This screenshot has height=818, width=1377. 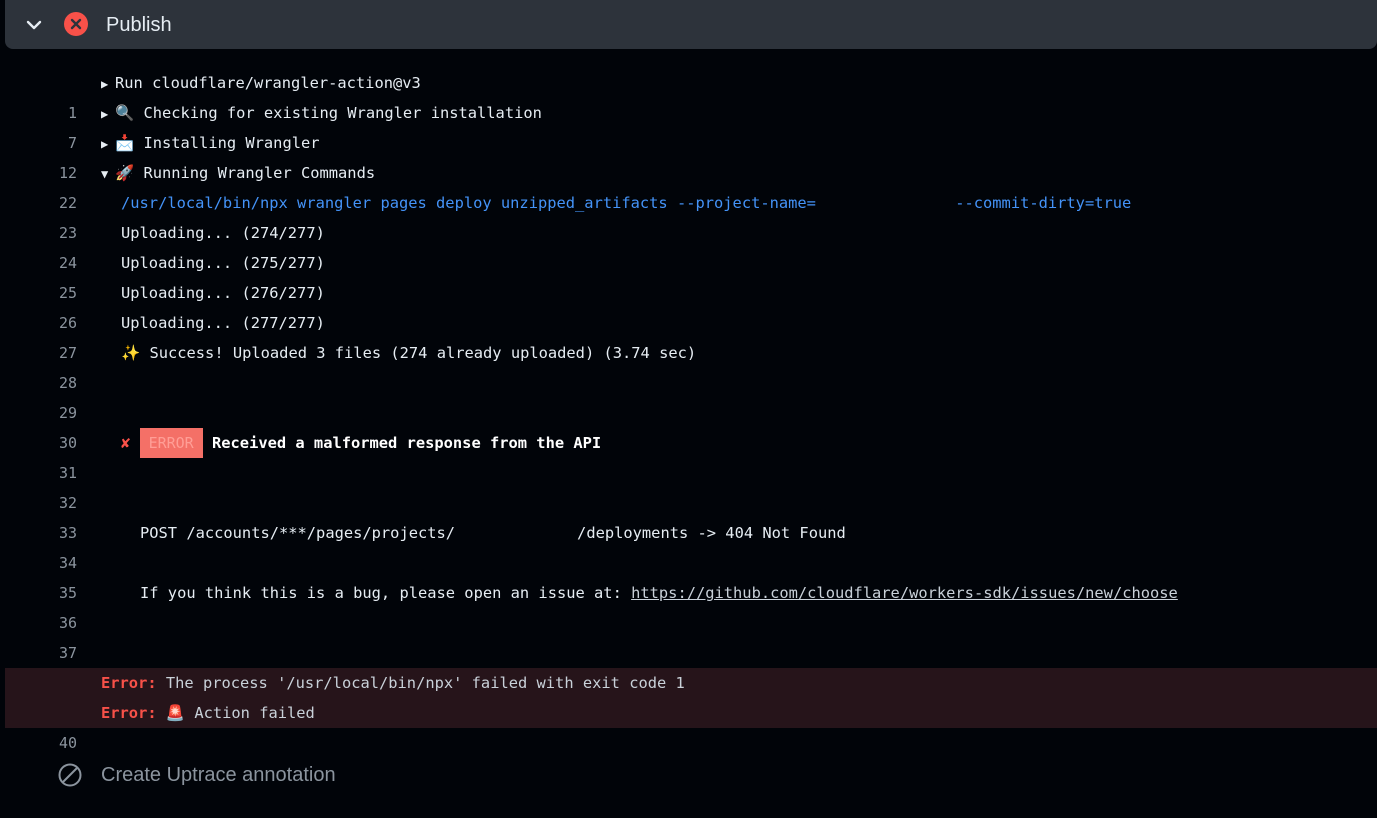 What do you see at coordinates (41, 743) in the screenshot?
I see `line-number: 40` at bounding box center [41, 743].